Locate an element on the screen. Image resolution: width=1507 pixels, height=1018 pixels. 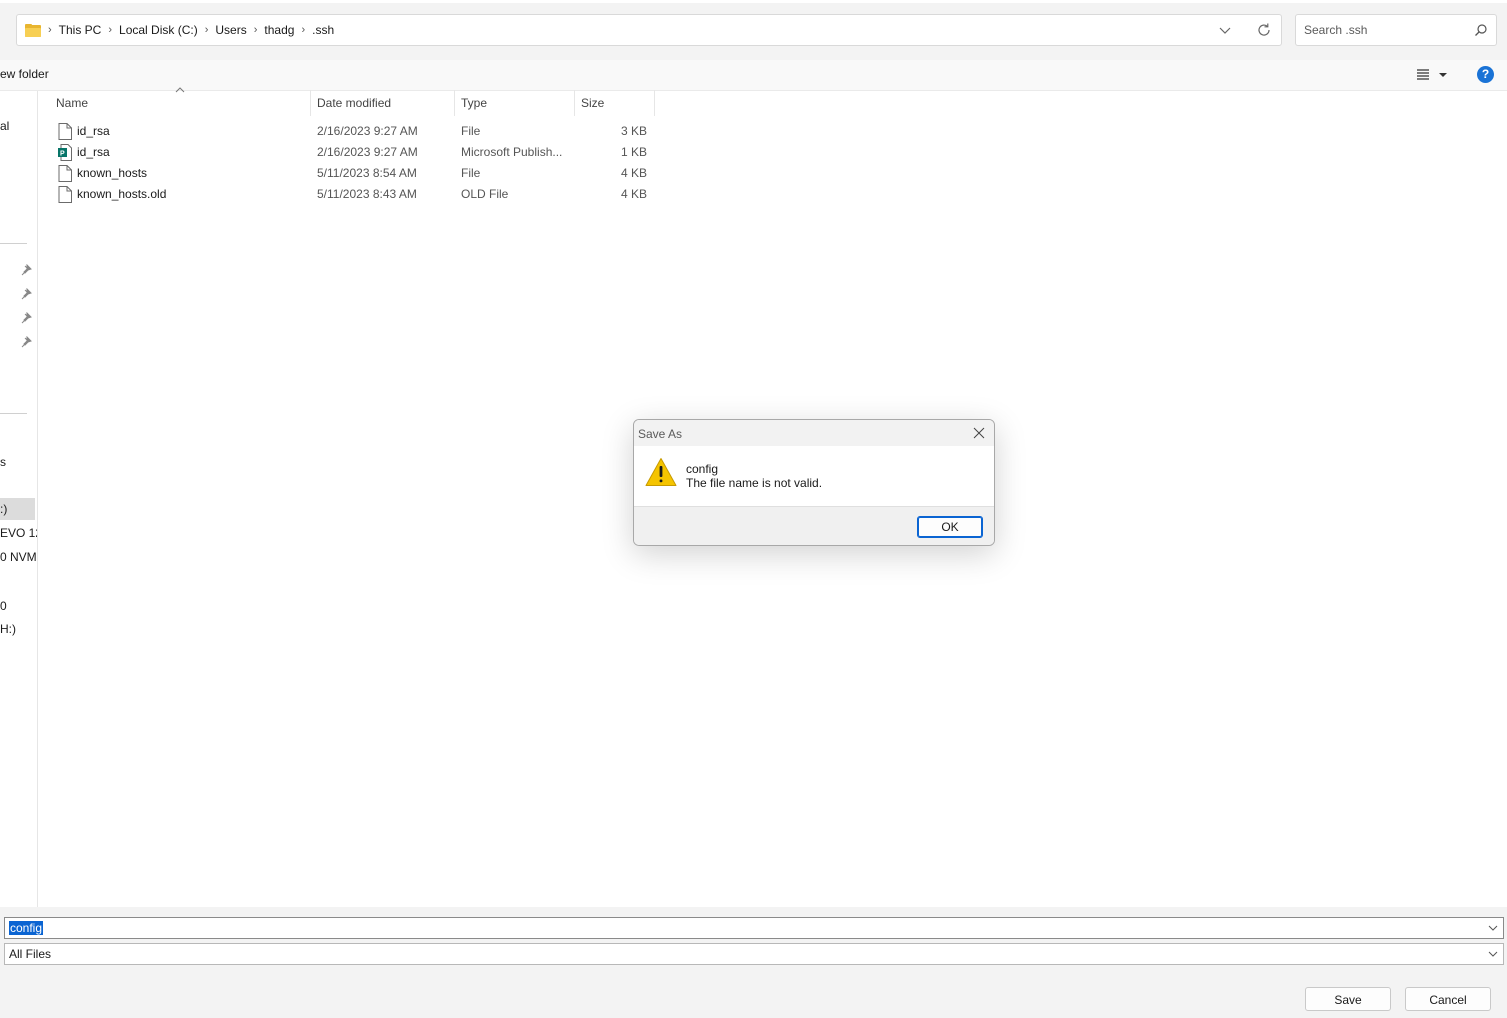
file-date: 5/11/2023 8:43 AM is located at coordinates (367, 194).